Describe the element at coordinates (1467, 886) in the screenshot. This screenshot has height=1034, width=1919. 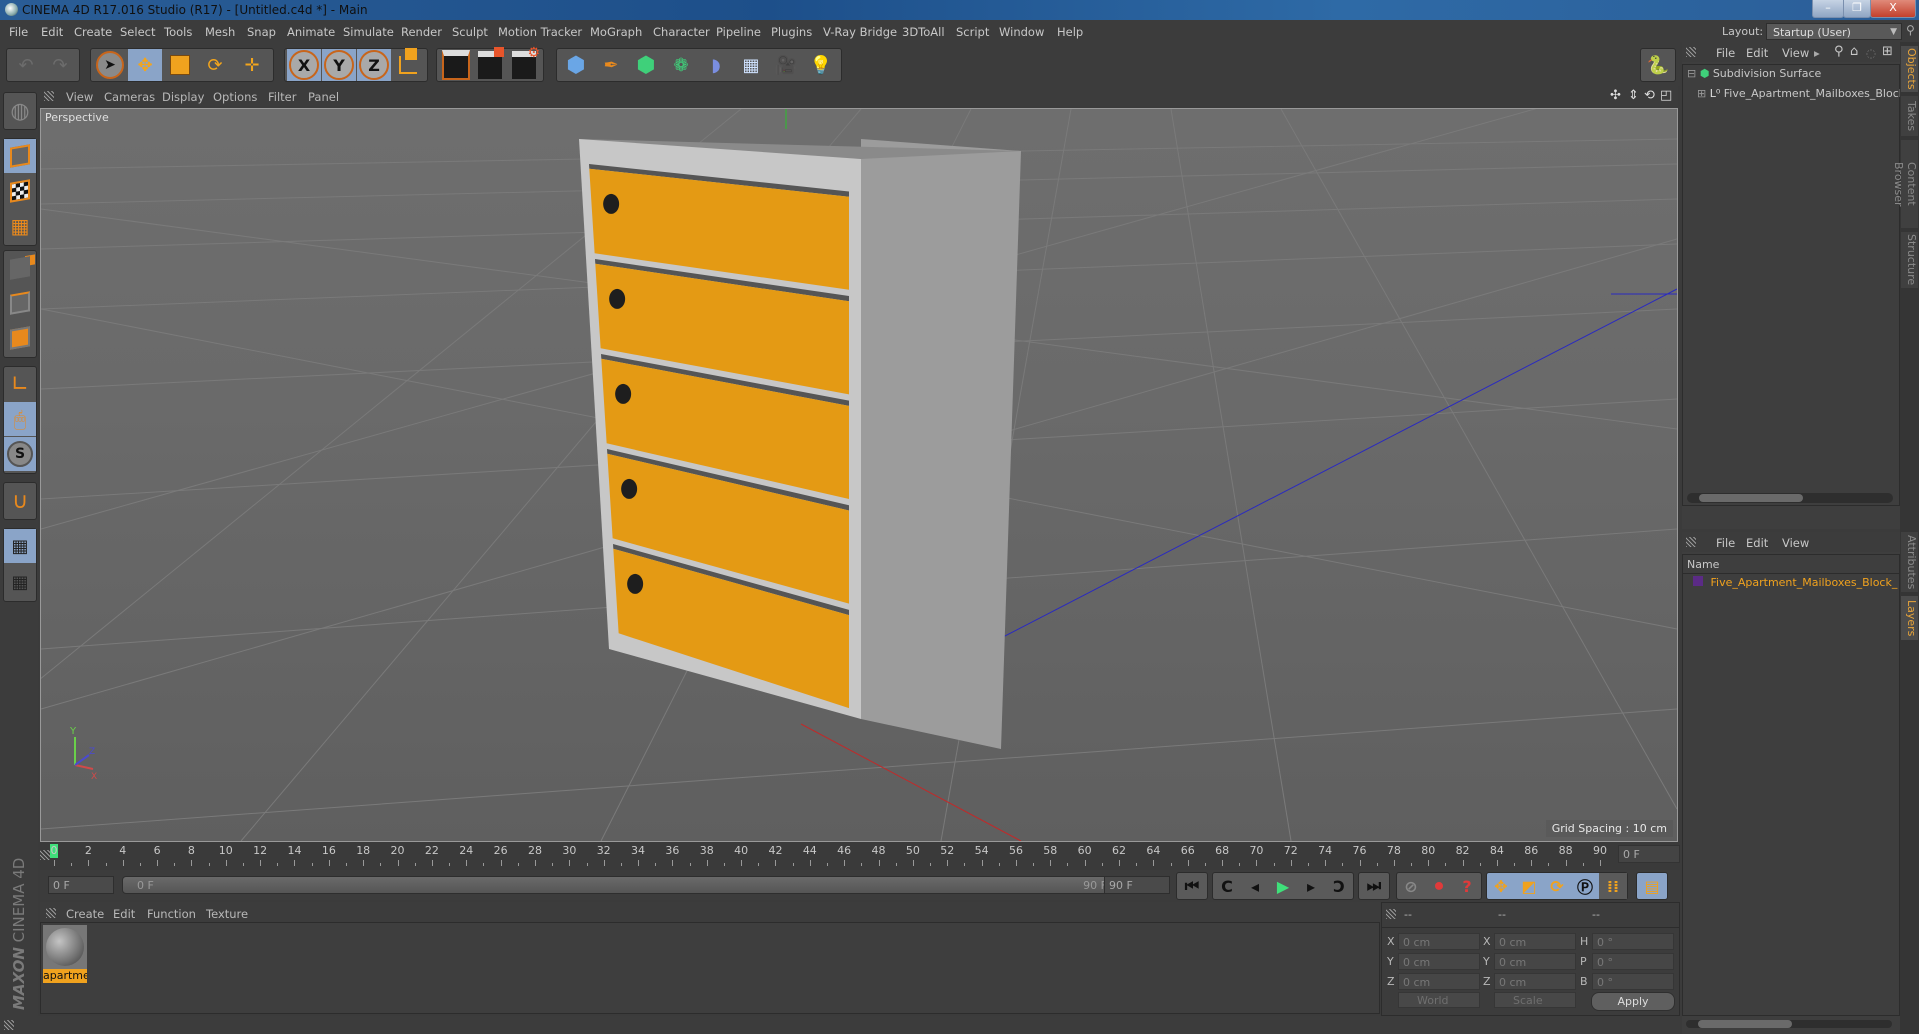
I see `keyframe-selection-icon: ?` at that location.